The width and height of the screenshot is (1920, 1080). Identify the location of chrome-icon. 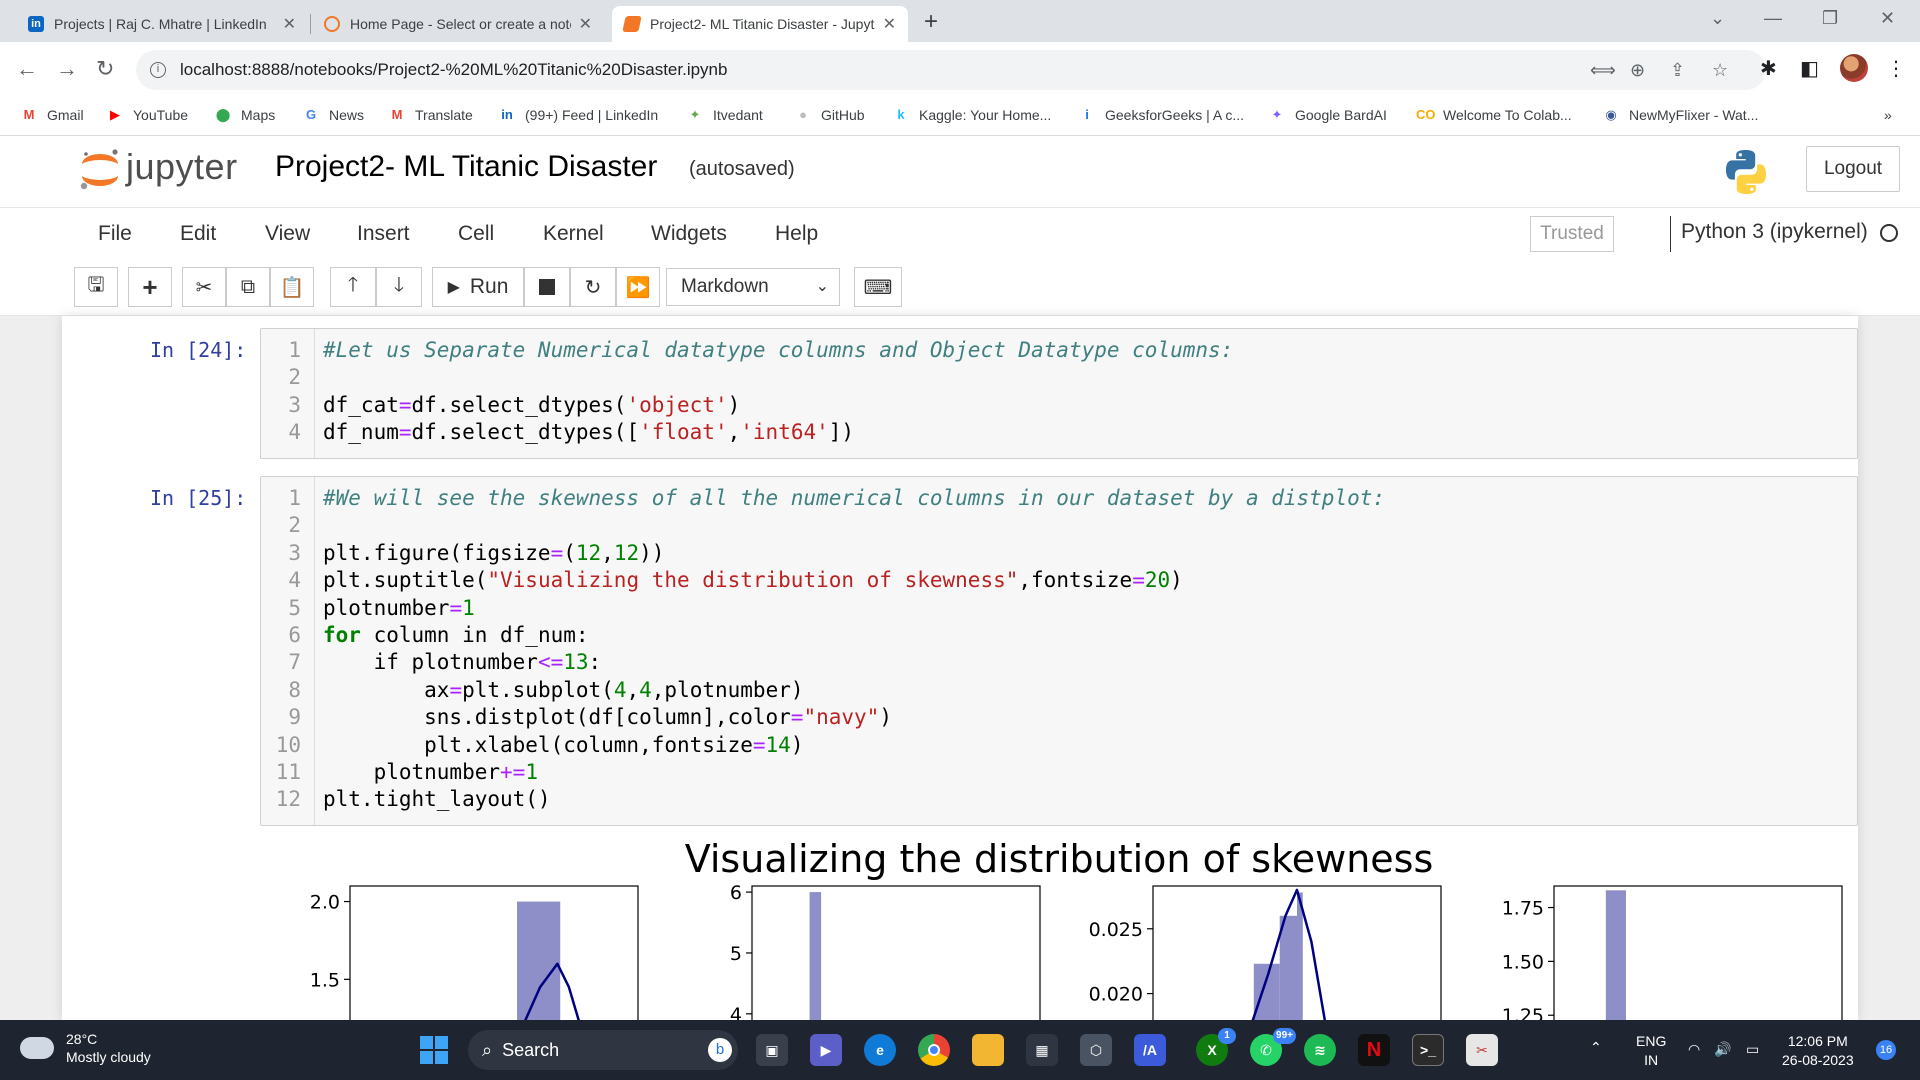
(934, 1050).